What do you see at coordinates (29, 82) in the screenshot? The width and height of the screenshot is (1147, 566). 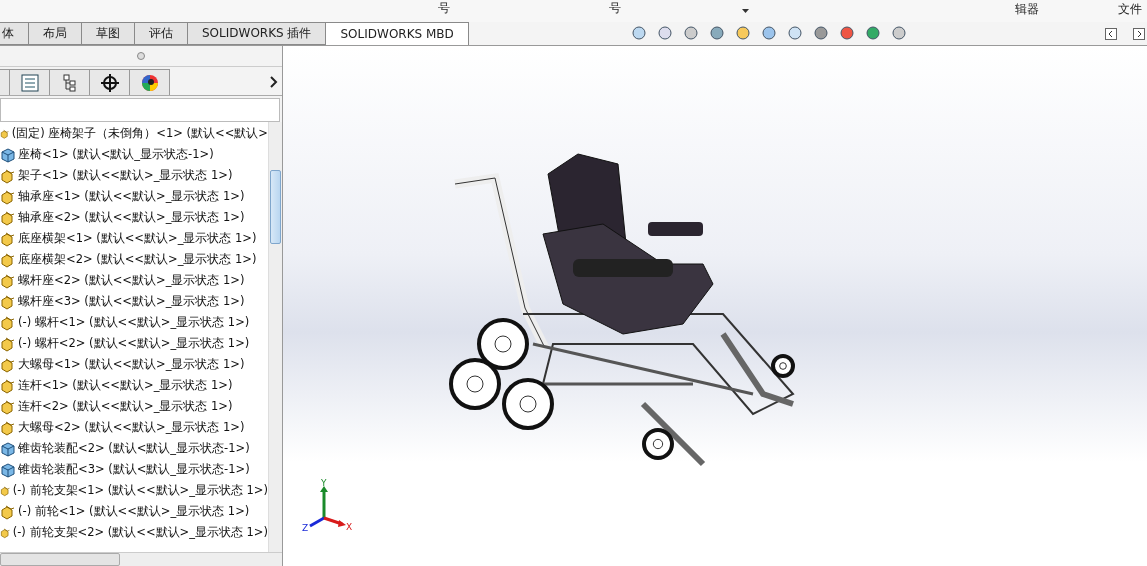 I see `list-icon` at bounding box center [29, 82].